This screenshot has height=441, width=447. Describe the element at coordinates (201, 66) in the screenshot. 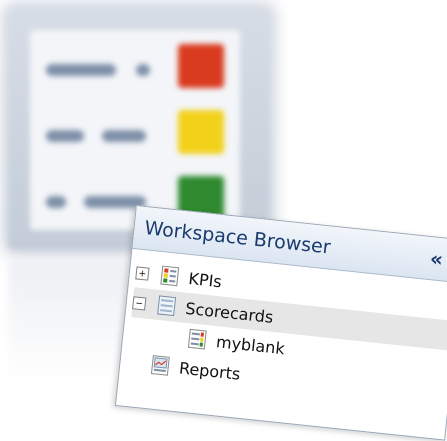

I see `status-red-square` at that location.